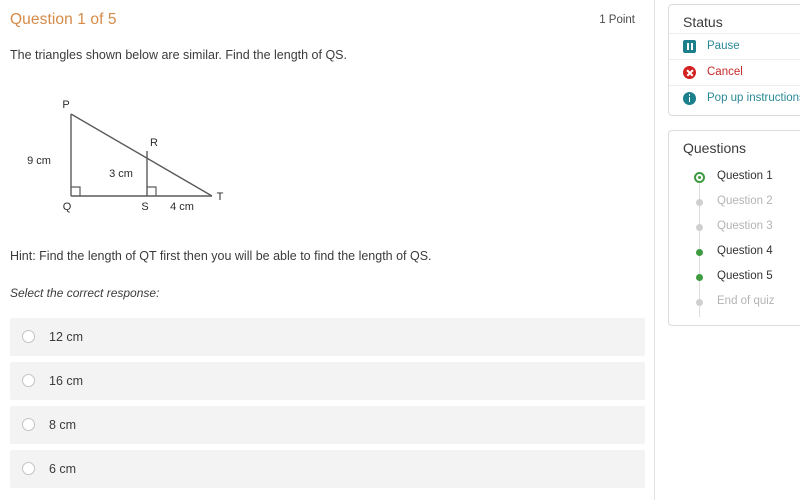 The width and height of the screenshot is (800, 500). What do you see at coordinates (723, 46) in the screenshot?
I see `status-item-label: Pause` at bounding box center [723, 46].